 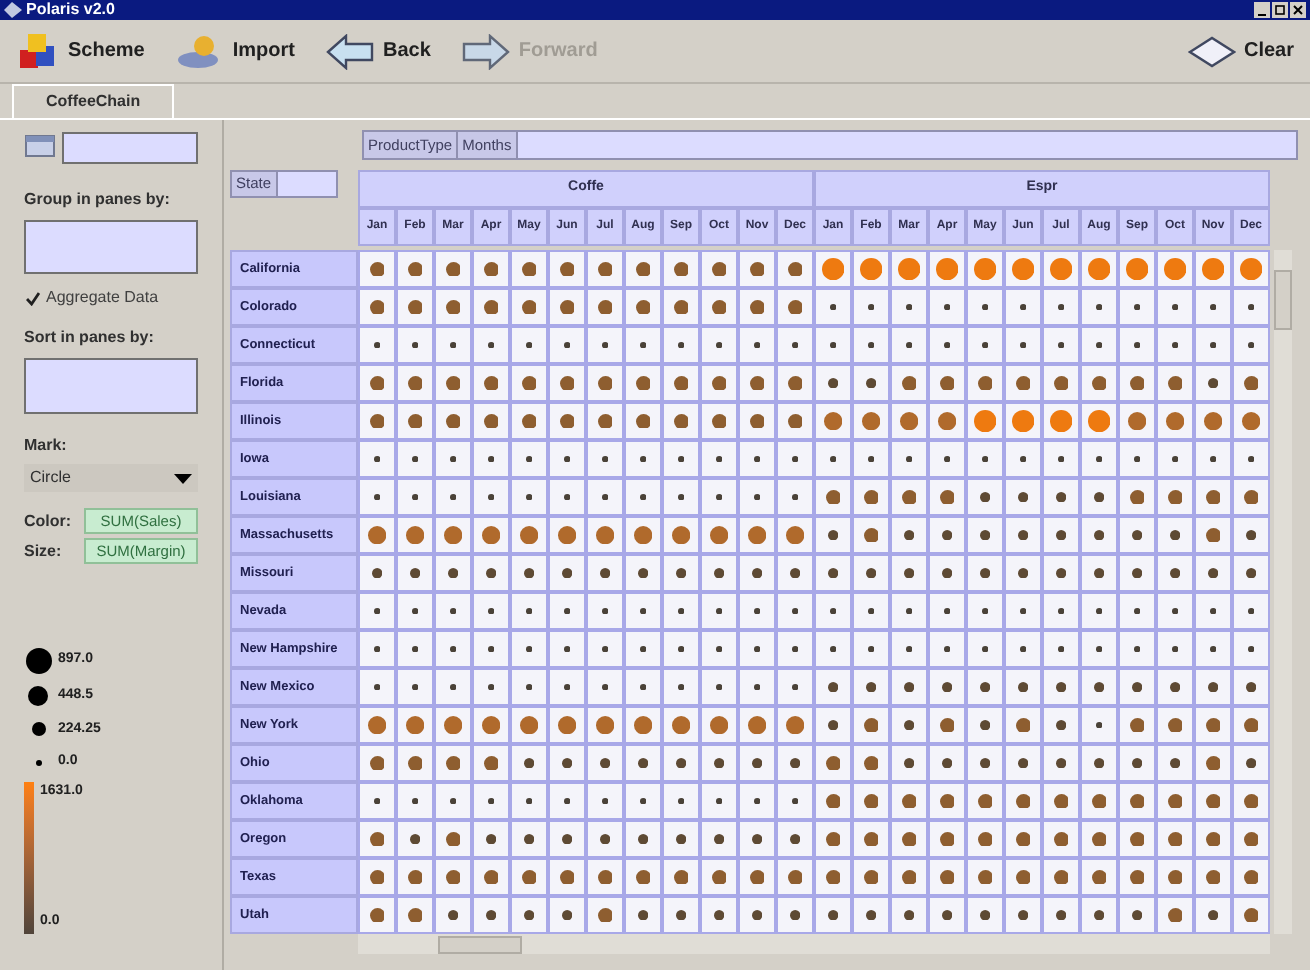 What do you see at coordinates (130, 148) in the screenshot?
I see `field-input` at bounding box center [130, 148].